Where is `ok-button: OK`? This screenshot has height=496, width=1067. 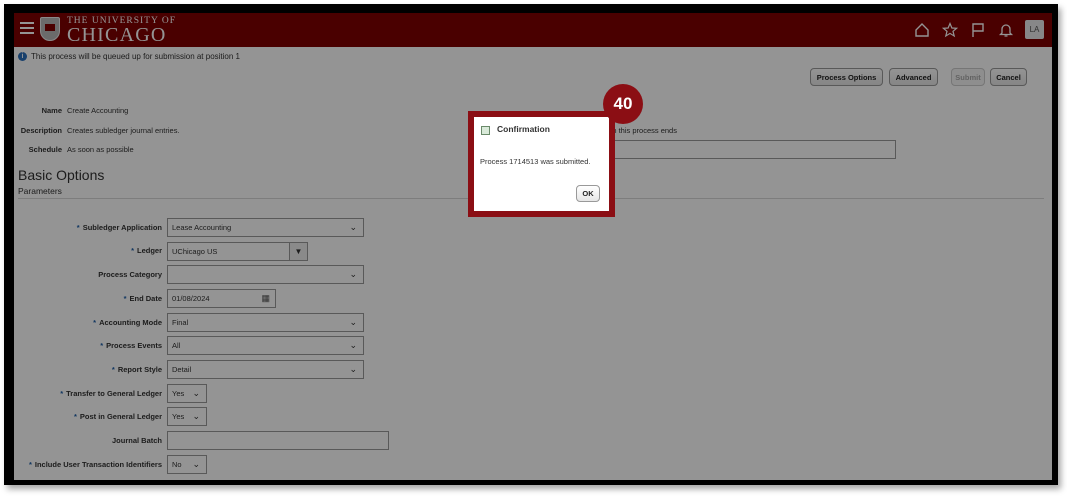 ok-button: OK is located at coordinates (588, 193).